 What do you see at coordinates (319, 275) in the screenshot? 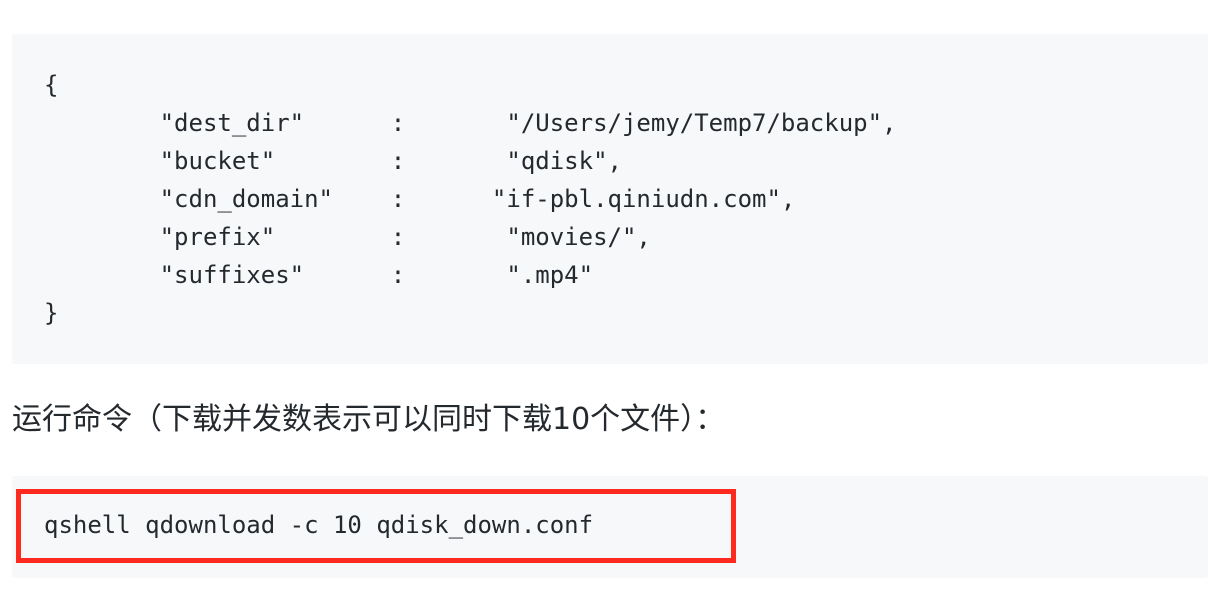
I see `code-line-suffixes: "suffixes" : ".mp4"` at bounding box center [319, 275].